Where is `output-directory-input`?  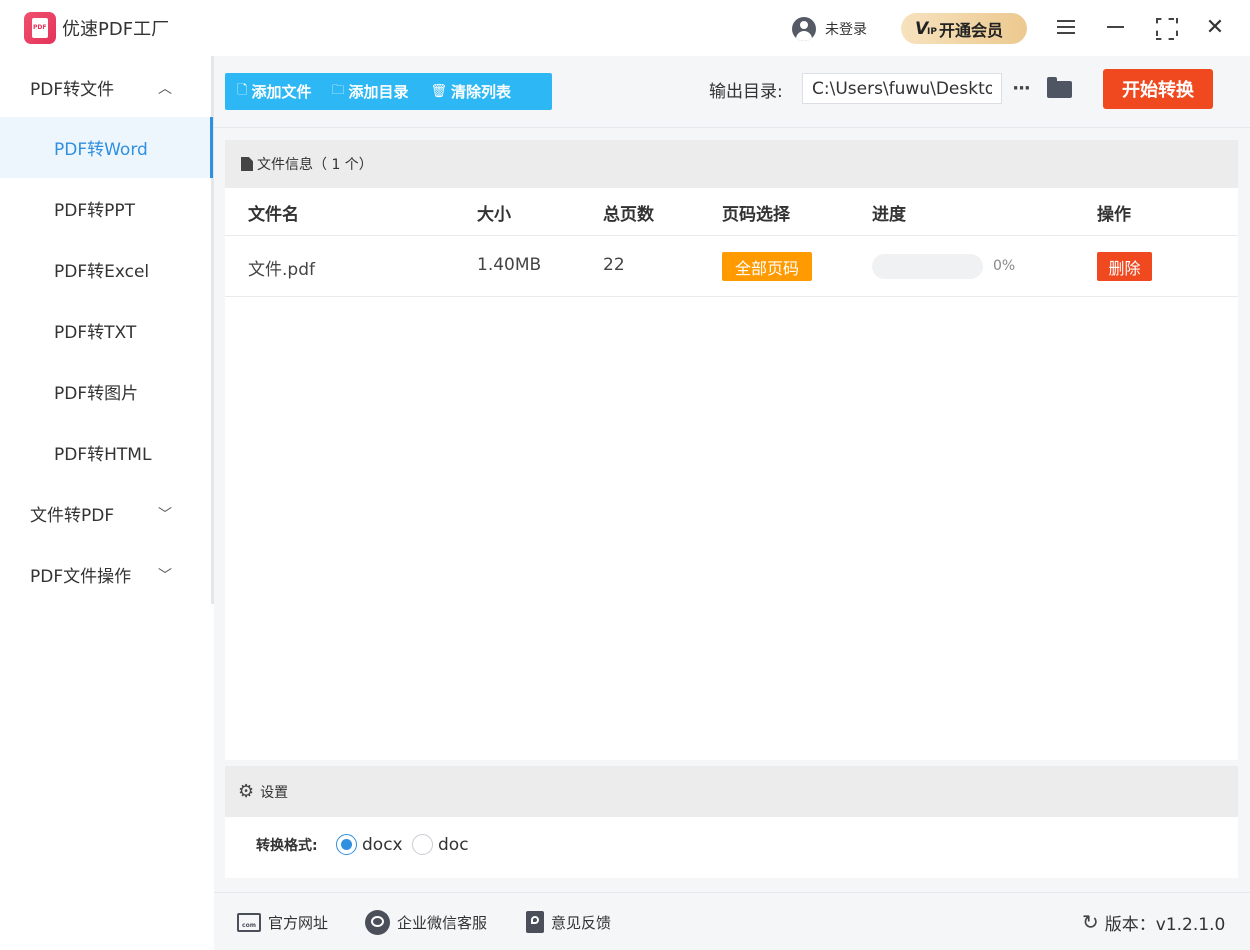
output-directory-input is located at coordinates (902, 88).